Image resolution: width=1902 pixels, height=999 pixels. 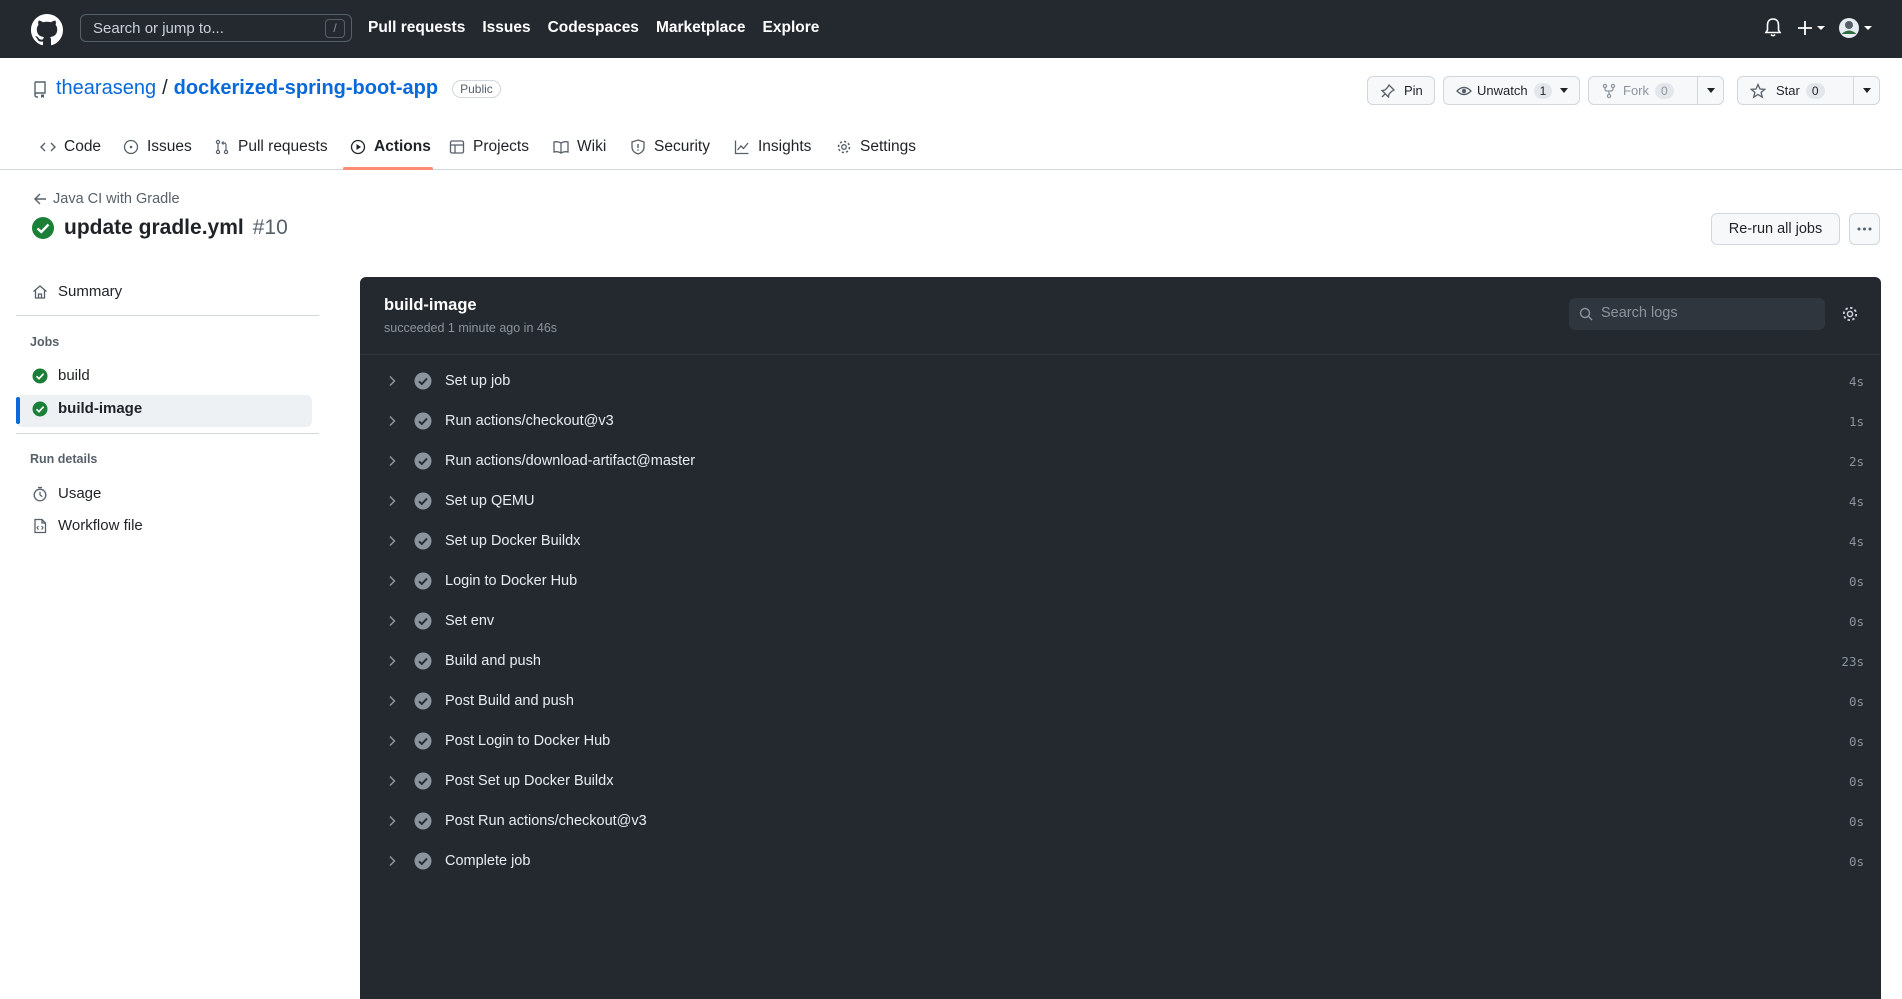 I want to click on job-step-row: Run actions/download-artifact@master 2s, so click(x=1124, y=461).